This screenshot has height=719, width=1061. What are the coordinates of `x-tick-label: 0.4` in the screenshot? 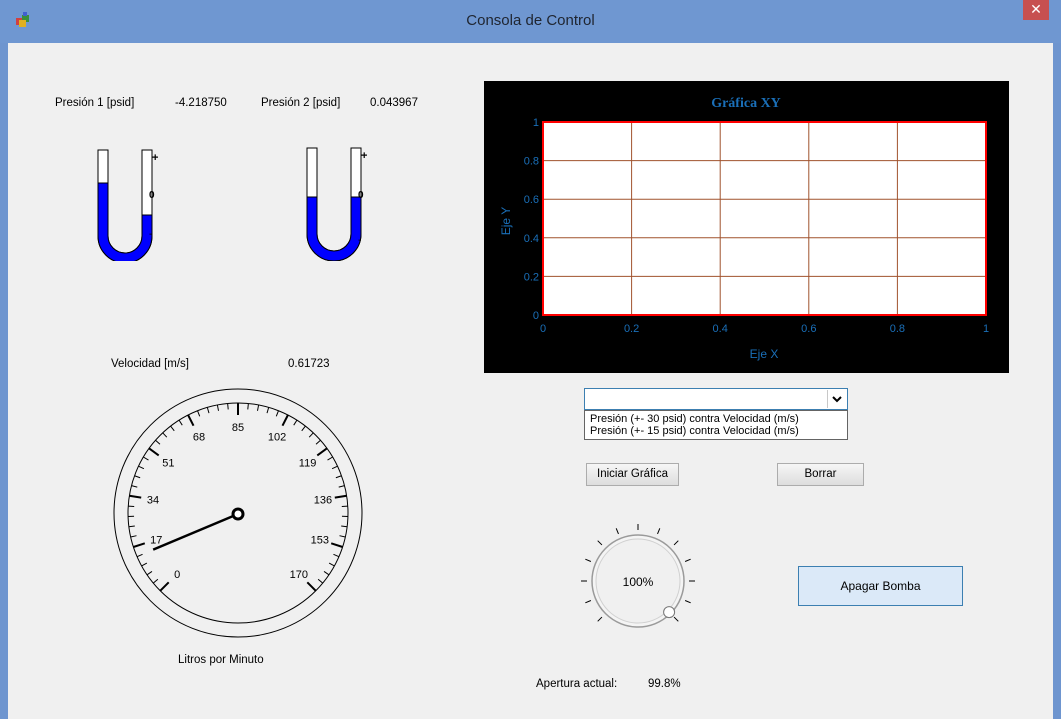 It's located at (720, 329).